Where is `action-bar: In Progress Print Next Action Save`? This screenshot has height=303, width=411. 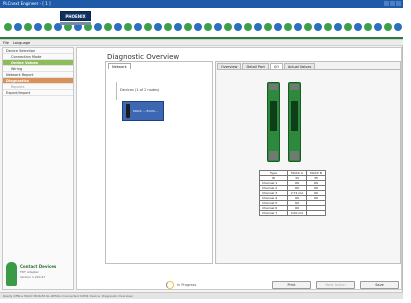
action-bar: In Progress Print Next Action Save is located at coordinates (239, 285).